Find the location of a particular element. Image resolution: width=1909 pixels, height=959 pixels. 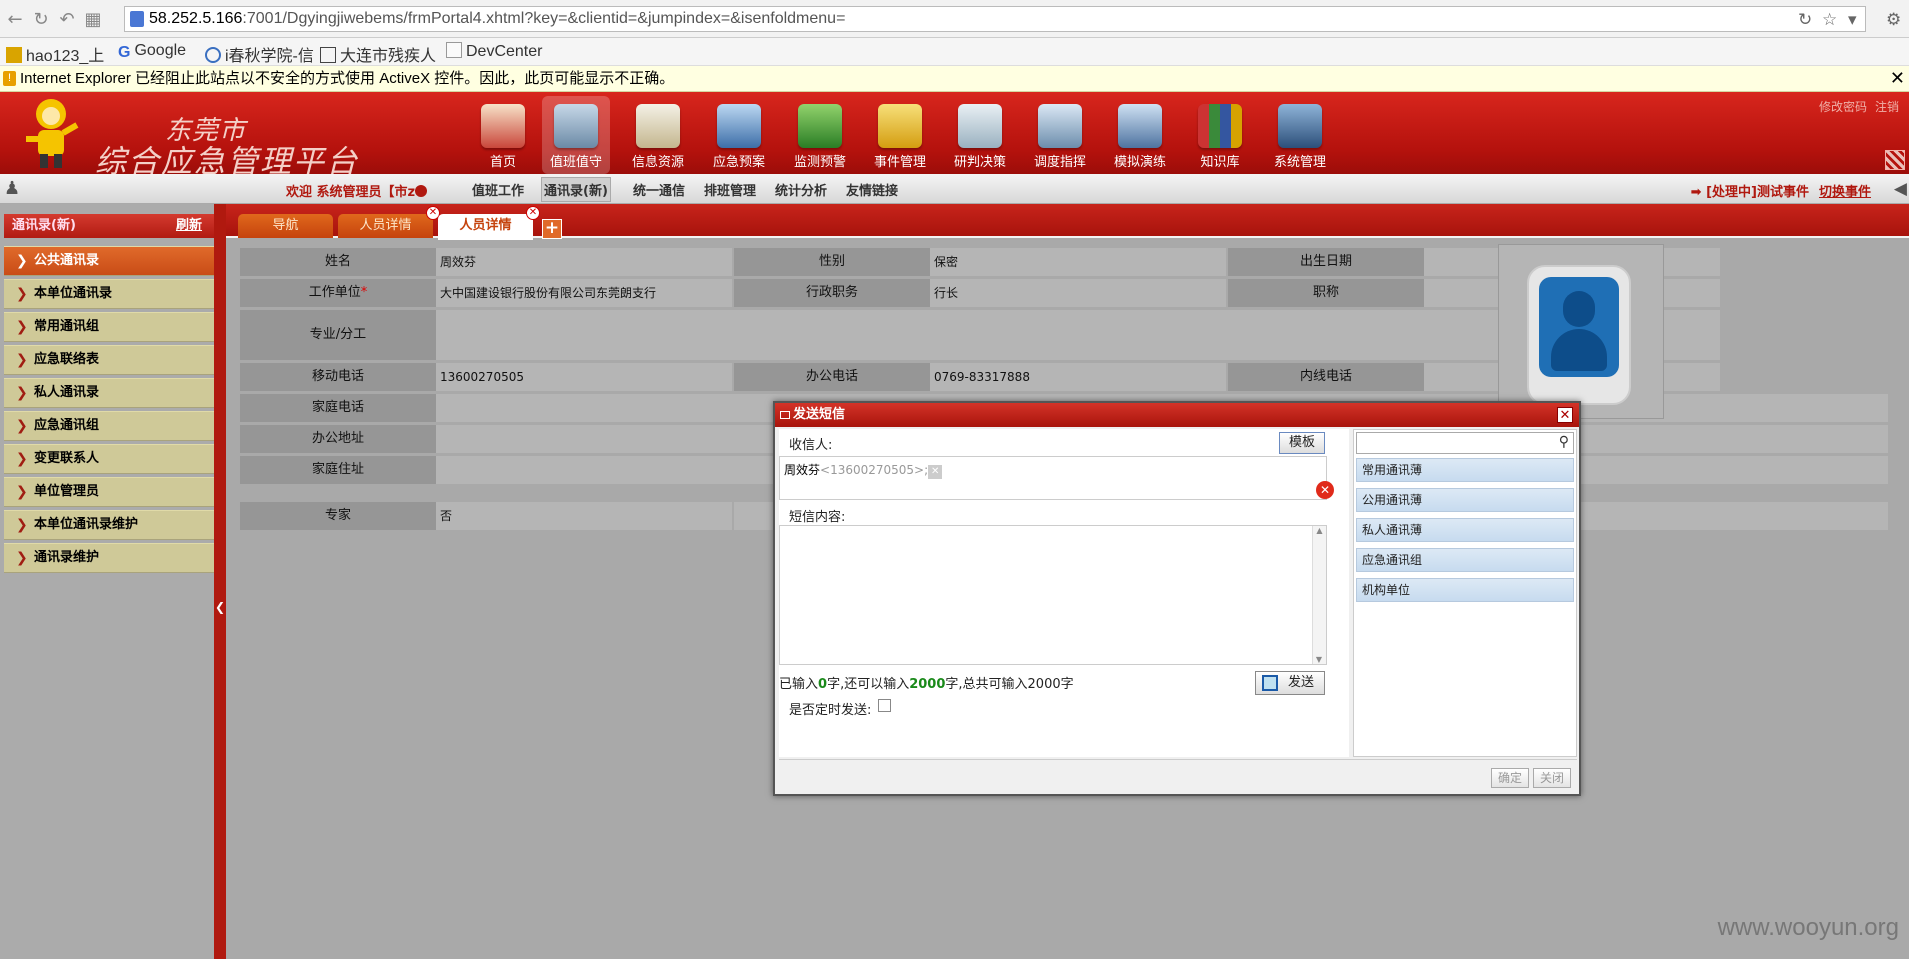

group-common-contacts: 常用通讯薄 is located at coordinates (1465, 470).